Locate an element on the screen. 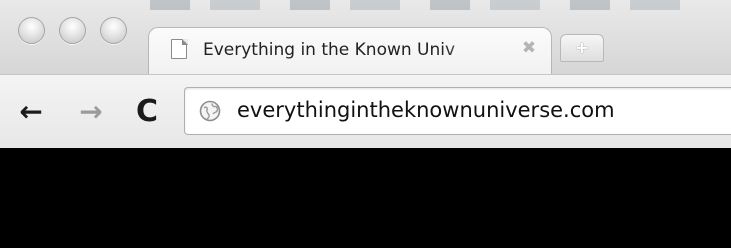  background-window-edge is located at coordinates (430, 5).